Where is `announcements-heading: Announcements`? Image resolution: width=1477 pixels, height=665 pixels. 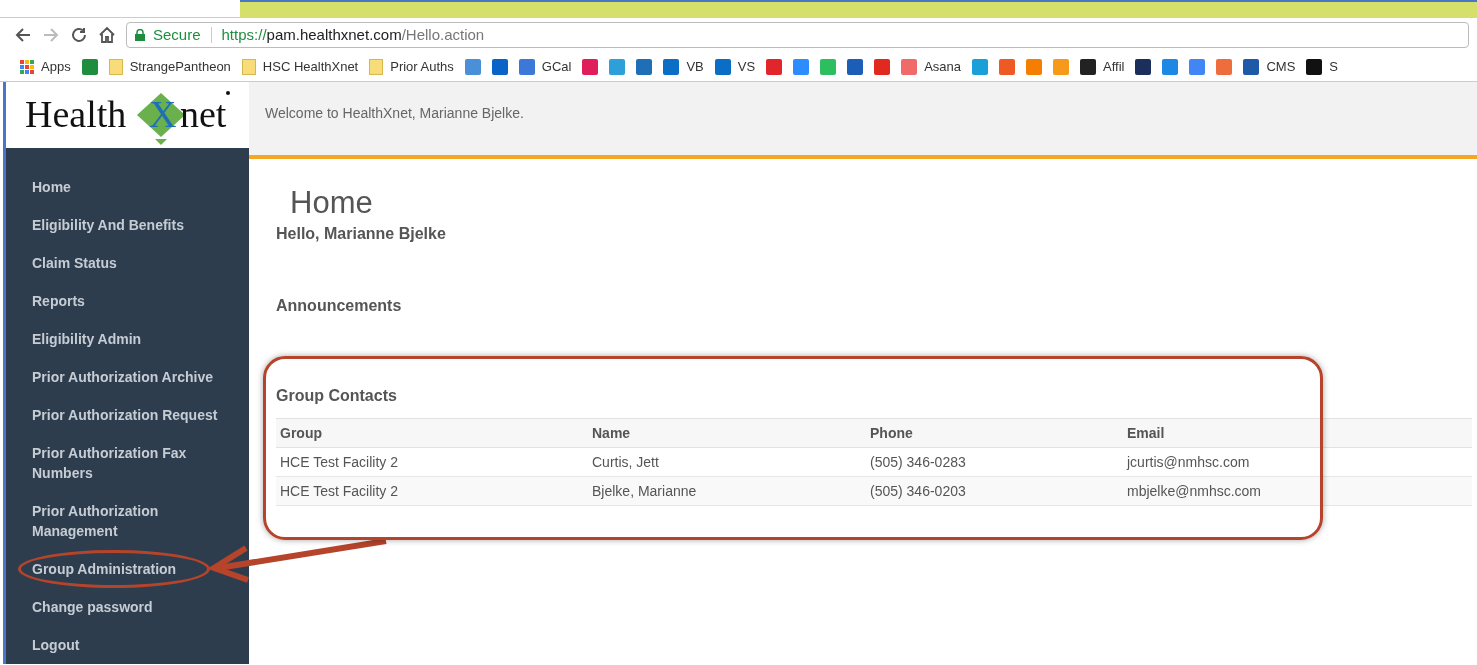
announcements-heading: Announcements is located at coordinates (339, 306).